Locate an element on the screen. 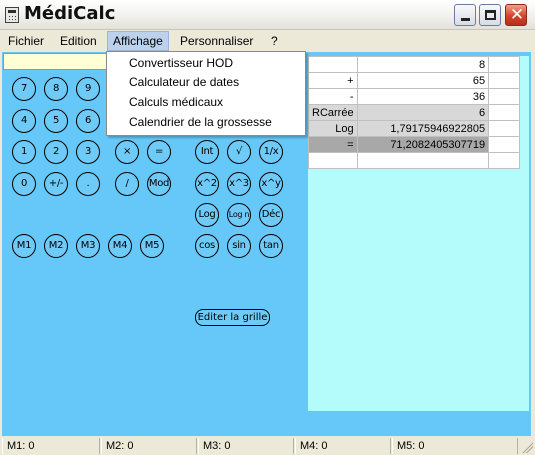  key-4: 4 is located at coordinates (24, 121).